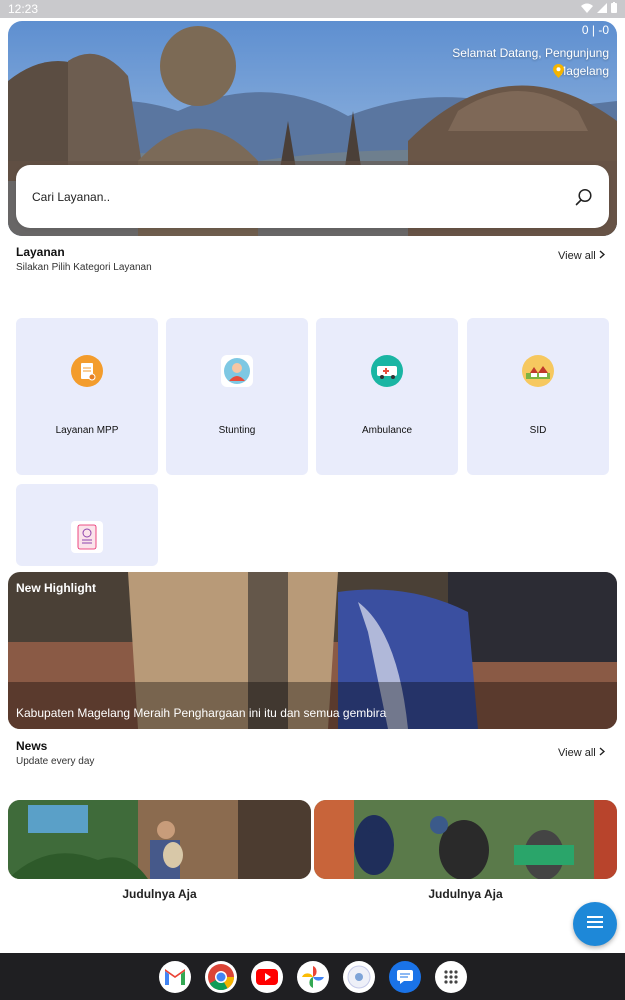 This screenshot has height=1000, width=625. What do you see at coordinates (581, 753) in the screenshot?
I see `news-view-all-link: View all` at bounding box center [581, 753].